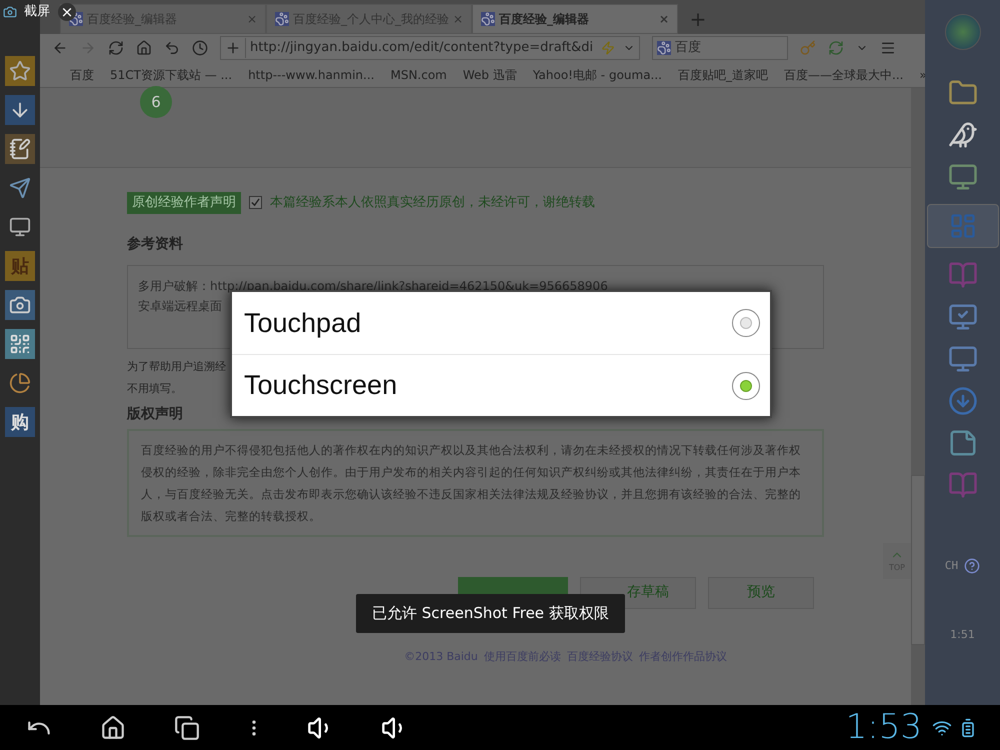 This screenshot has height=750, width=1000. I want to click on copyright-box: 百度经验的用户不得侵犯包括他人的著作权在内的知识产权以及其他合法权利，请勿在未经授权的情况下转载任何涉及著作权侵权的经验，除非完全由您个人创作。由于用户发布的相关内容引起的任何知识产权纠纷或其他法律纠纷，其责任在于用户本人，与百度经验无关。点击发布即表示您确认该经验不违反国家相关法律法规及经验协议，并且您拥有该经验的合法、完整的版权或者合法、完整的转载授权。, so click(475, 482).